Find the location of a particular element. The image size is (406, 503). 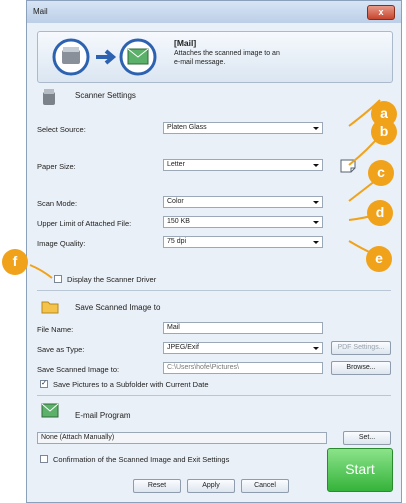

callout-c: c is located at coordinates (381, 173).